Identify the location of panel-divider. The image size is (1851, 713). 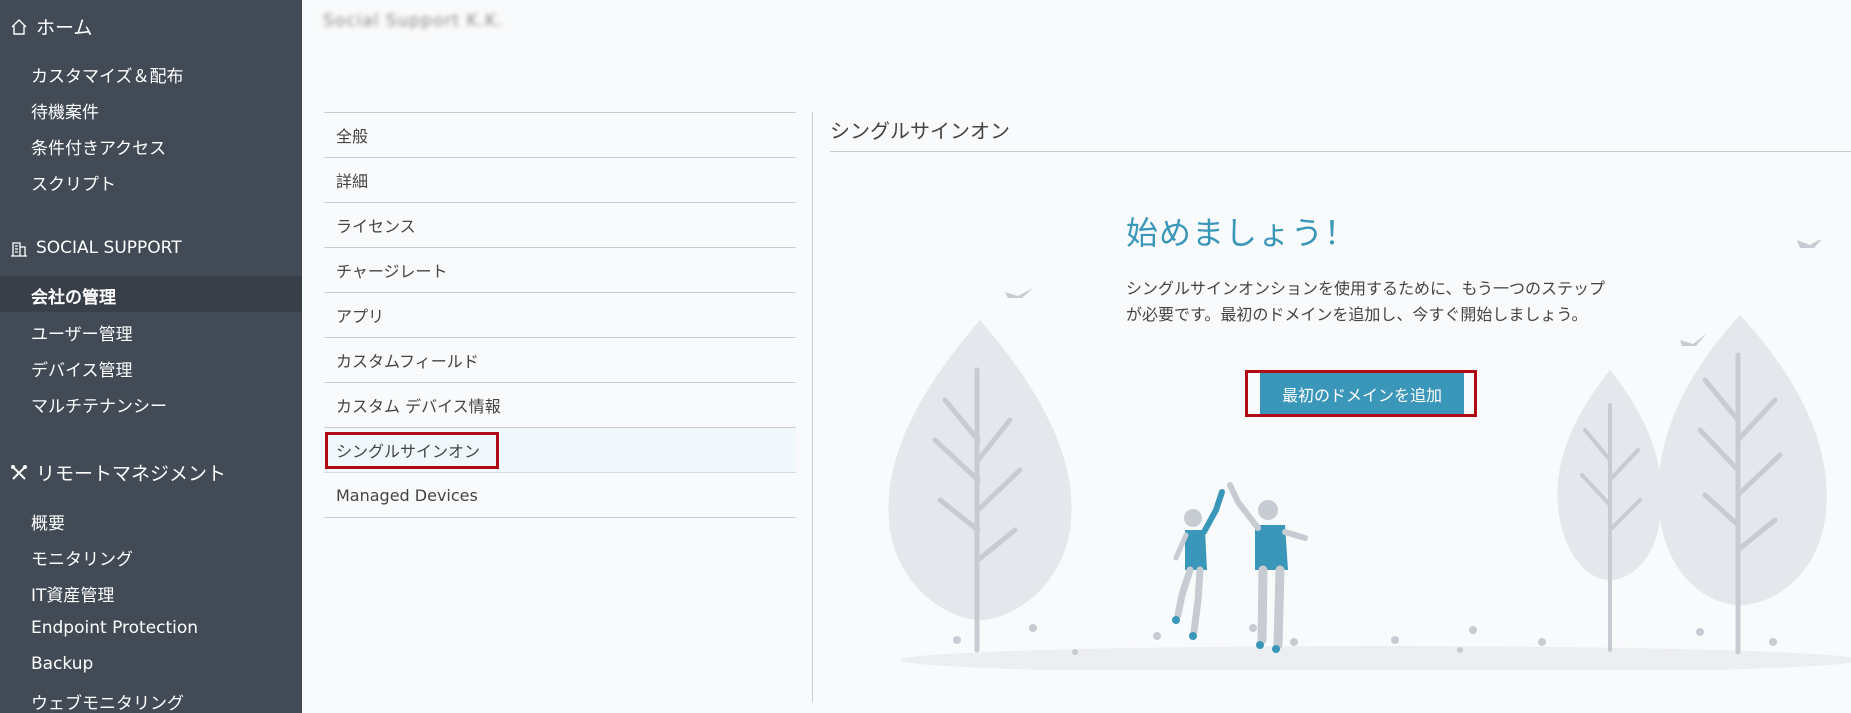
(1340, 151).